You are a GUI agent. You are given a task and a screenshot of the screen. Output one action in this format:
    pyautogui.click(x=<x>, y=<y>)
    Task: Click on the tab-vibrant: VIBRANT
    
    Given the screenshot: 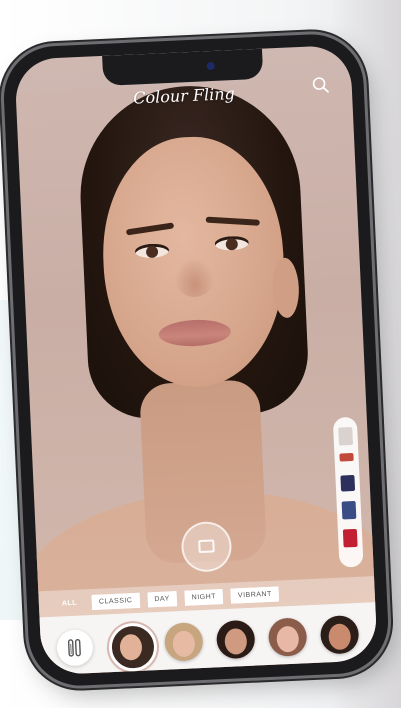 What is the action you would take?
    pyautogui.click(x=255, y=594)
    